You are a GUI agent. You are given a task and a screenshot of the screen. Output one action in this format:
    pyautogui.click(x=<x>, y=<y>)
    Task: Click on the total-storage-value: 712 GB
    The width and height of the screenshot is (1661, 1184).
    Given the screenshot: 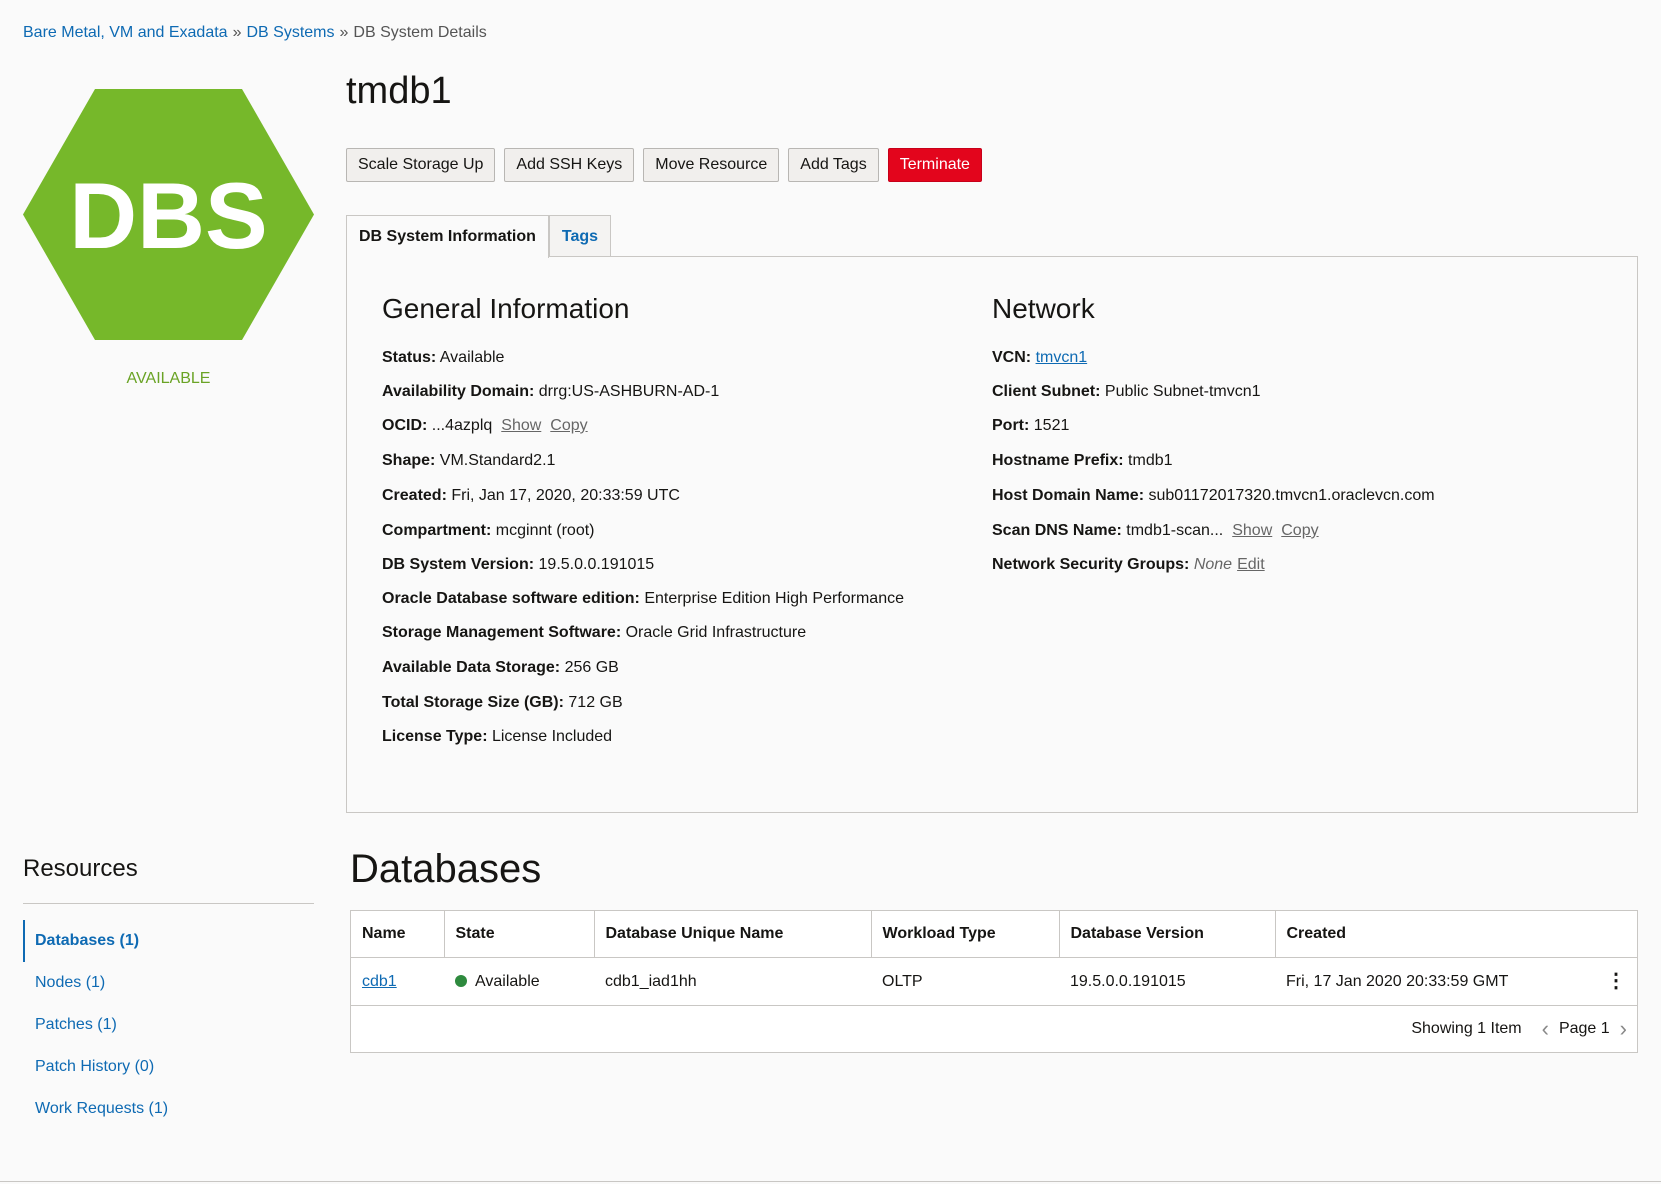 What is the action you would take?
    pyautogui.click(x=595, y=702)
    